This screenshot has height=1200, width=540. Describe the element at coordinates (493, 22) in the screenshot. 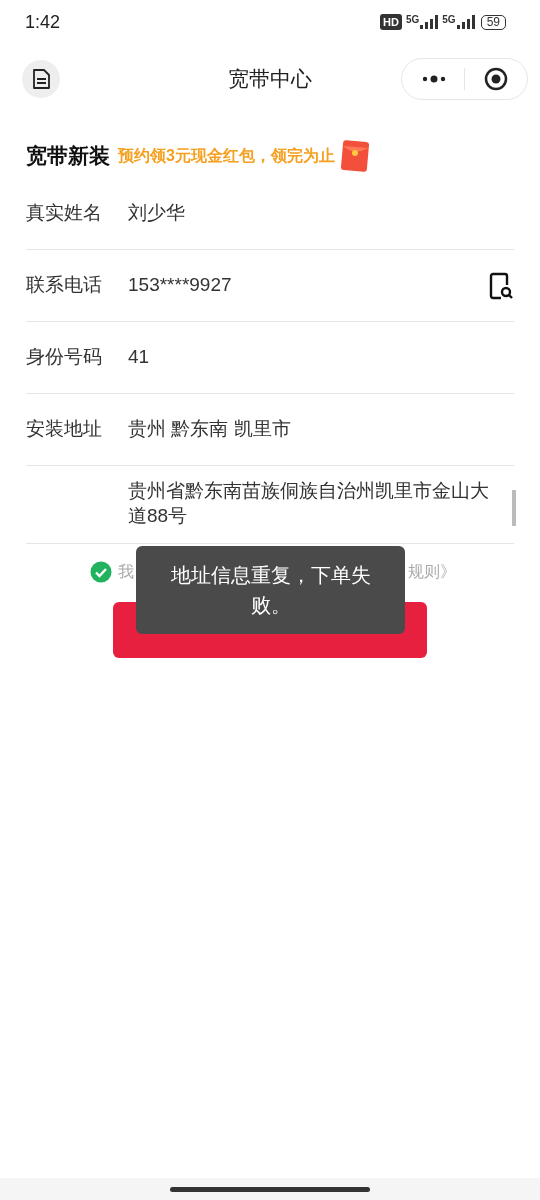

I see `battery-icon: 59` at that location.